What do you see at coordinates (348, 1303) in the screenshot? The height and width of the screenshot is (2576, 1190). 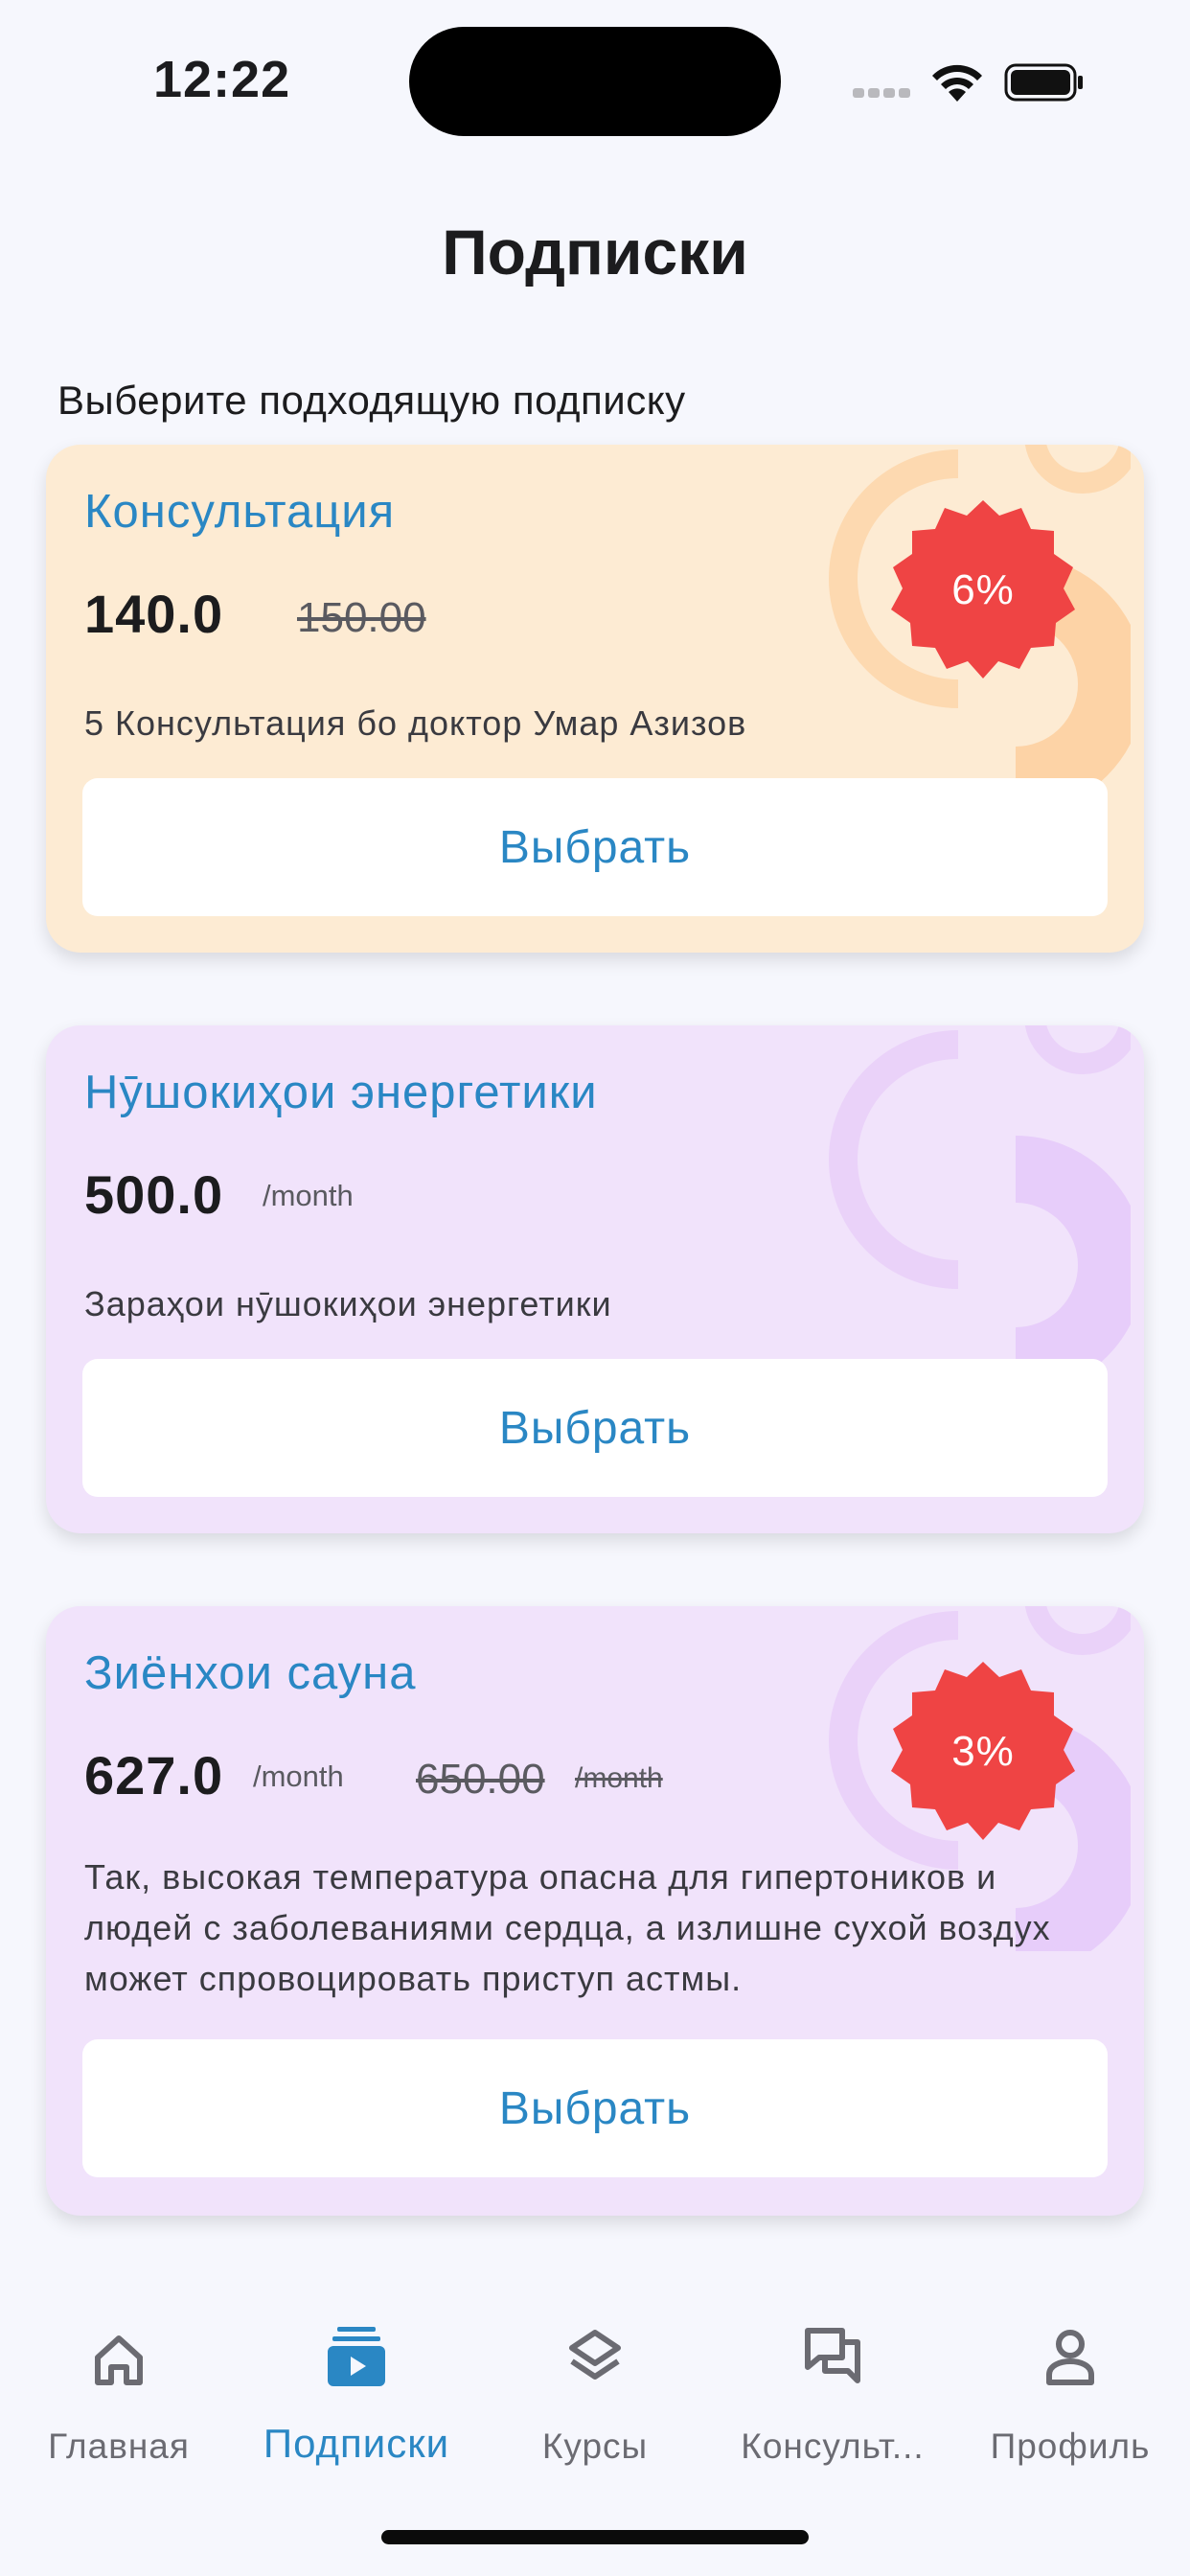 I see `card-description: Зараҳои нӯшокиҳои энергетики` at bounding box center [348, 1303].